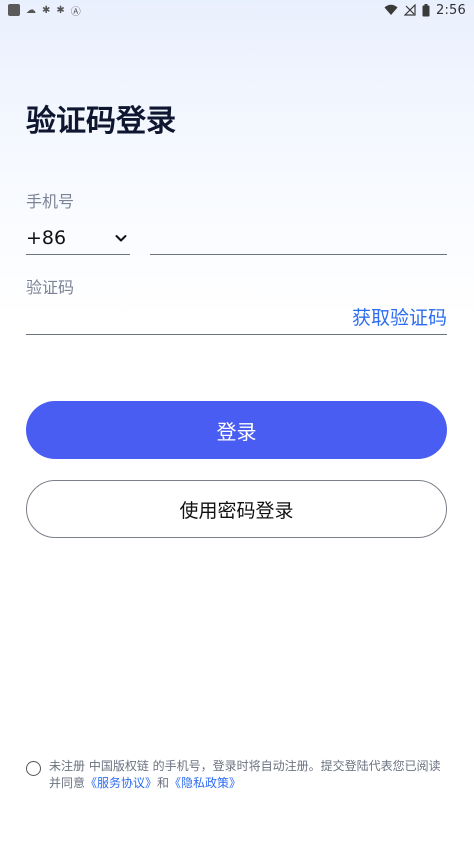  What do you see at coordinates (205, 783) in the screenshot?
I see `privacy-policy-link: 《隐私政策》` at bounding box center [205, 783].